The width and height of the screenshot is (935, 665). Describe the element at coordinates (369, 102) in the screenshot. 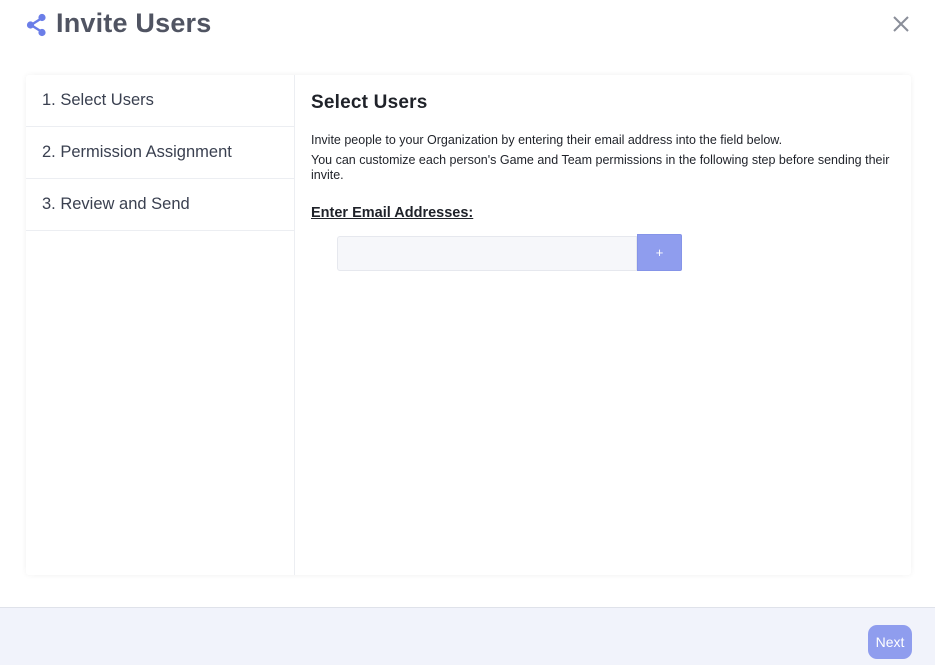

I see `section-title: Select Users` at that location.